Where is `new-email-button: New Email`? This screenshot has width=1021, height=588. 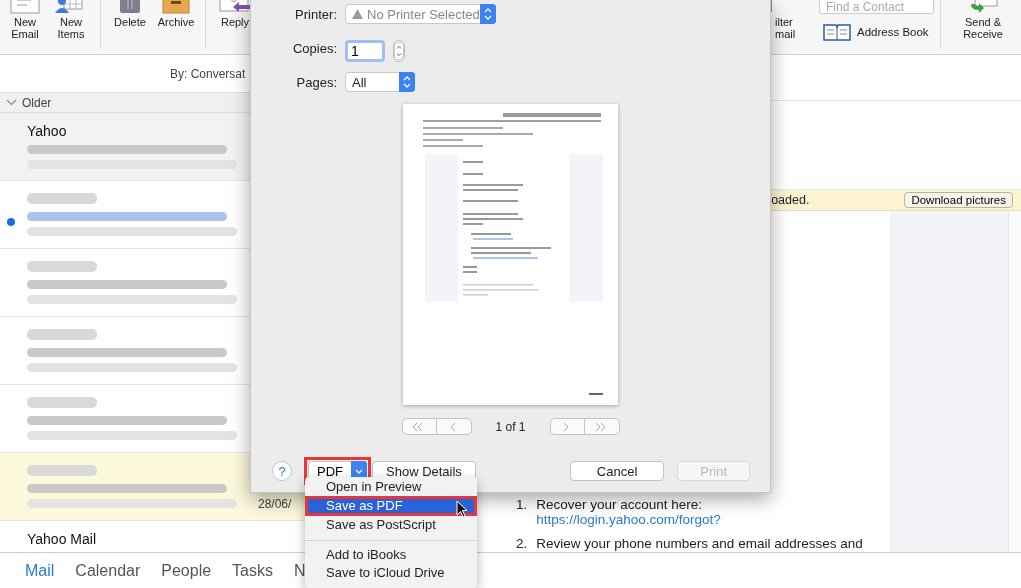 new-email-button: New Email is located at coordinates (25, 27).